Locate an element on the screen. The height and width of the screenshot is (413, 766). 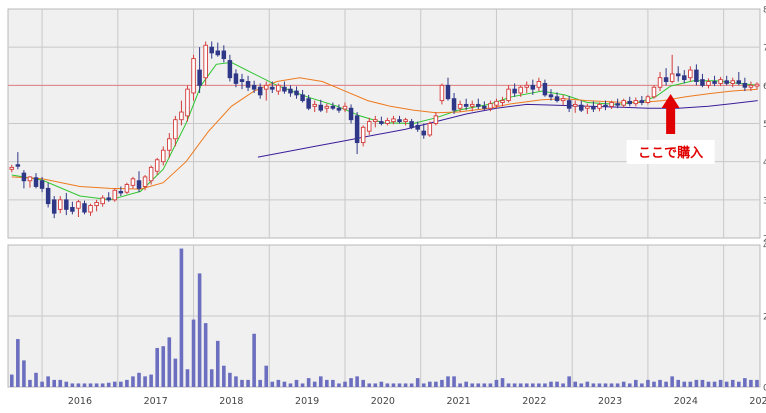
x-tick-label: 2017 is located at coordinates (156, 401).